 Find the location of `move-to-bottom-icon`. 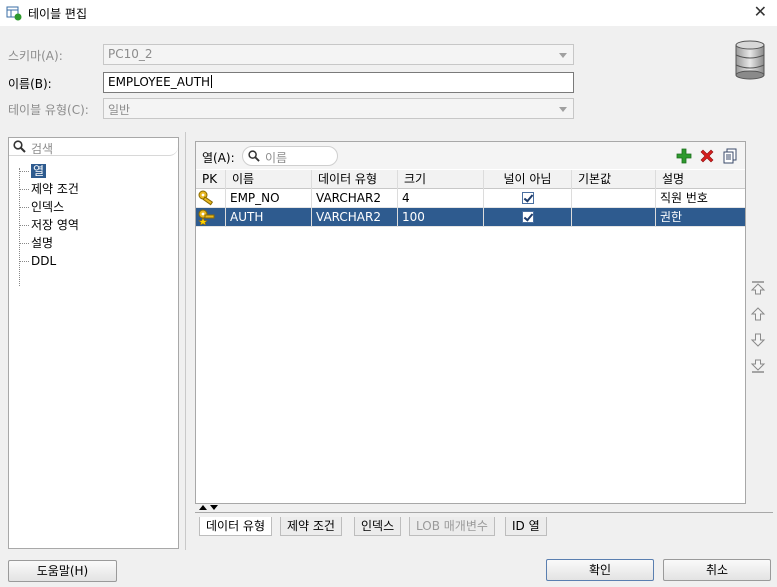

move-to-bottom-icon is located at coordinates (758, 366).